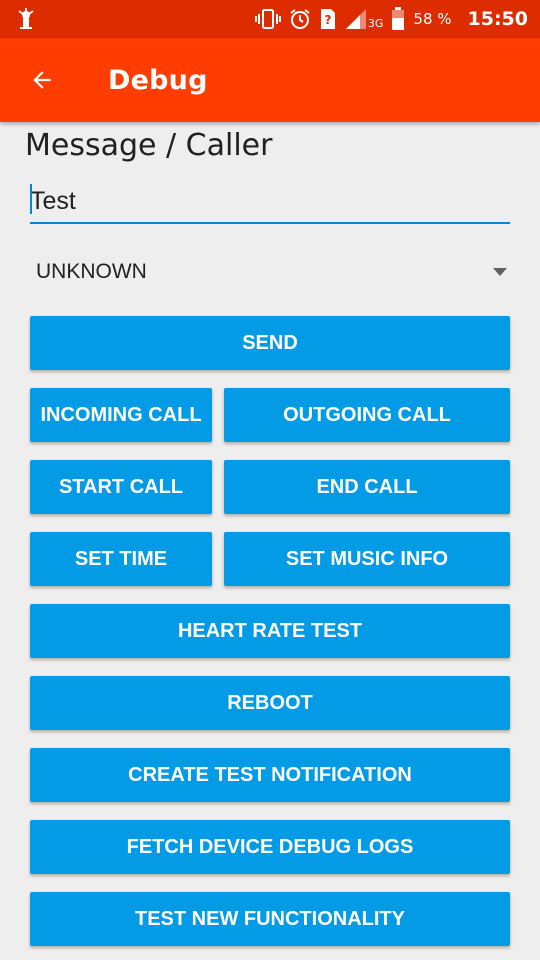 Image resolution: width=540 pixels, height=960 pixels. Describe the element at coordinates (270, 703) in the screenshot. I see `reboot-button: REBOOT` at that location.